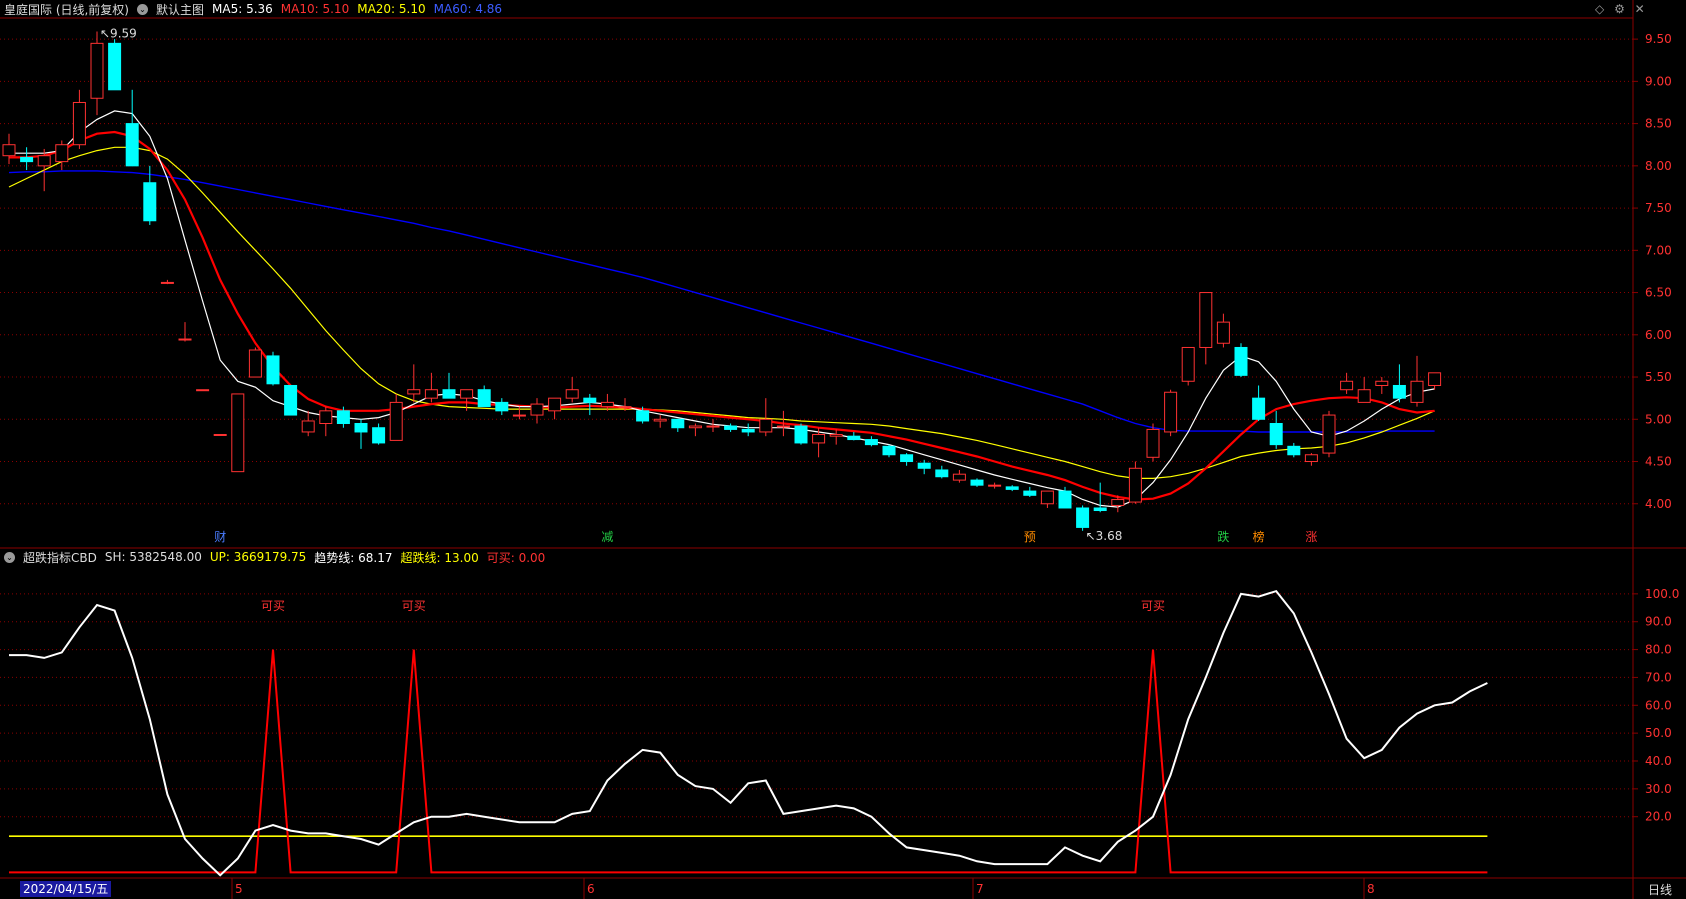 This screenshot has width=1686, height=899. Describe the element at coordinates (1662, 594) in the screenshot. I see `indicator-tick-label: 100.0` at that location.